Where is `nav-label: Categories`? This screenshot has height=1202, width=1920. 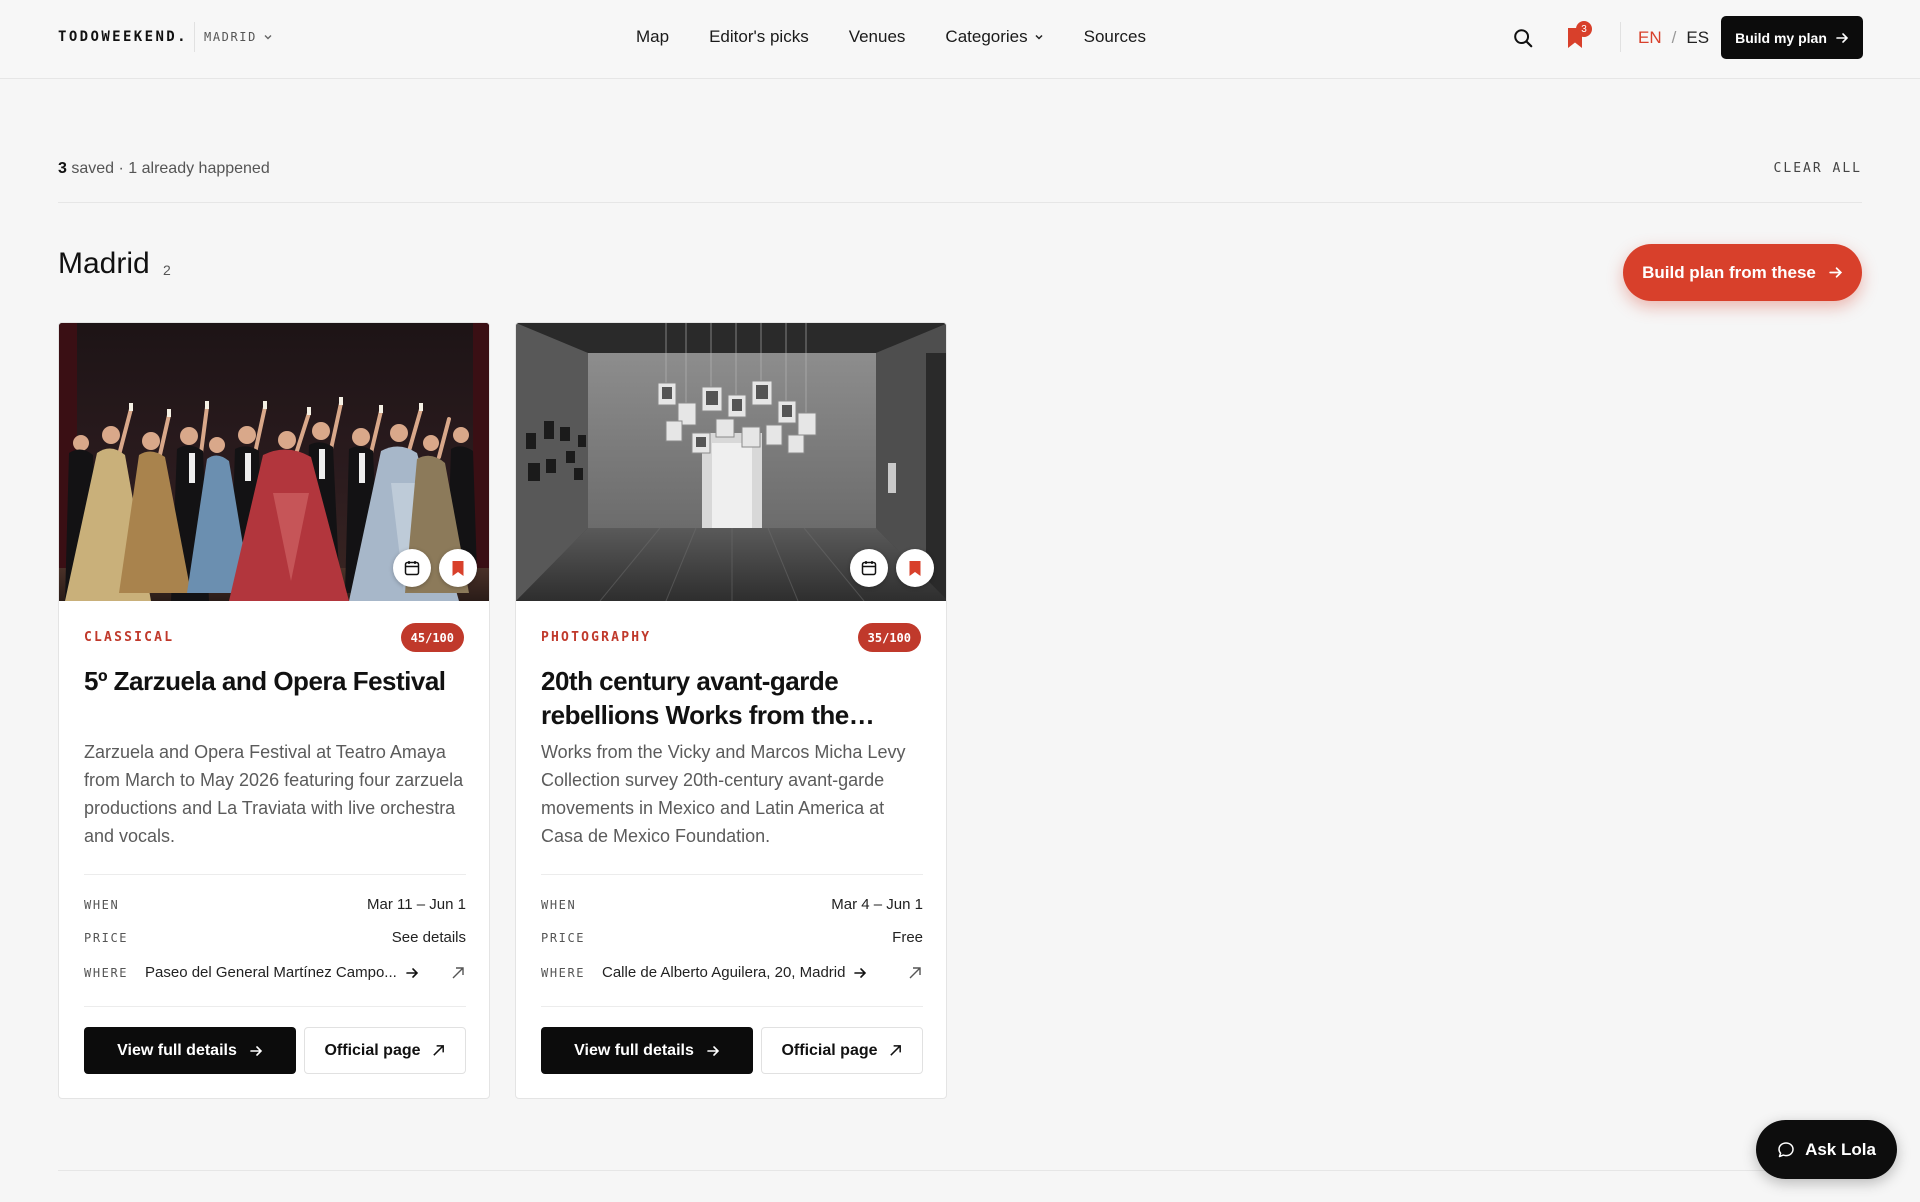 nav-label: Categories is located at coordinates (986, 36).